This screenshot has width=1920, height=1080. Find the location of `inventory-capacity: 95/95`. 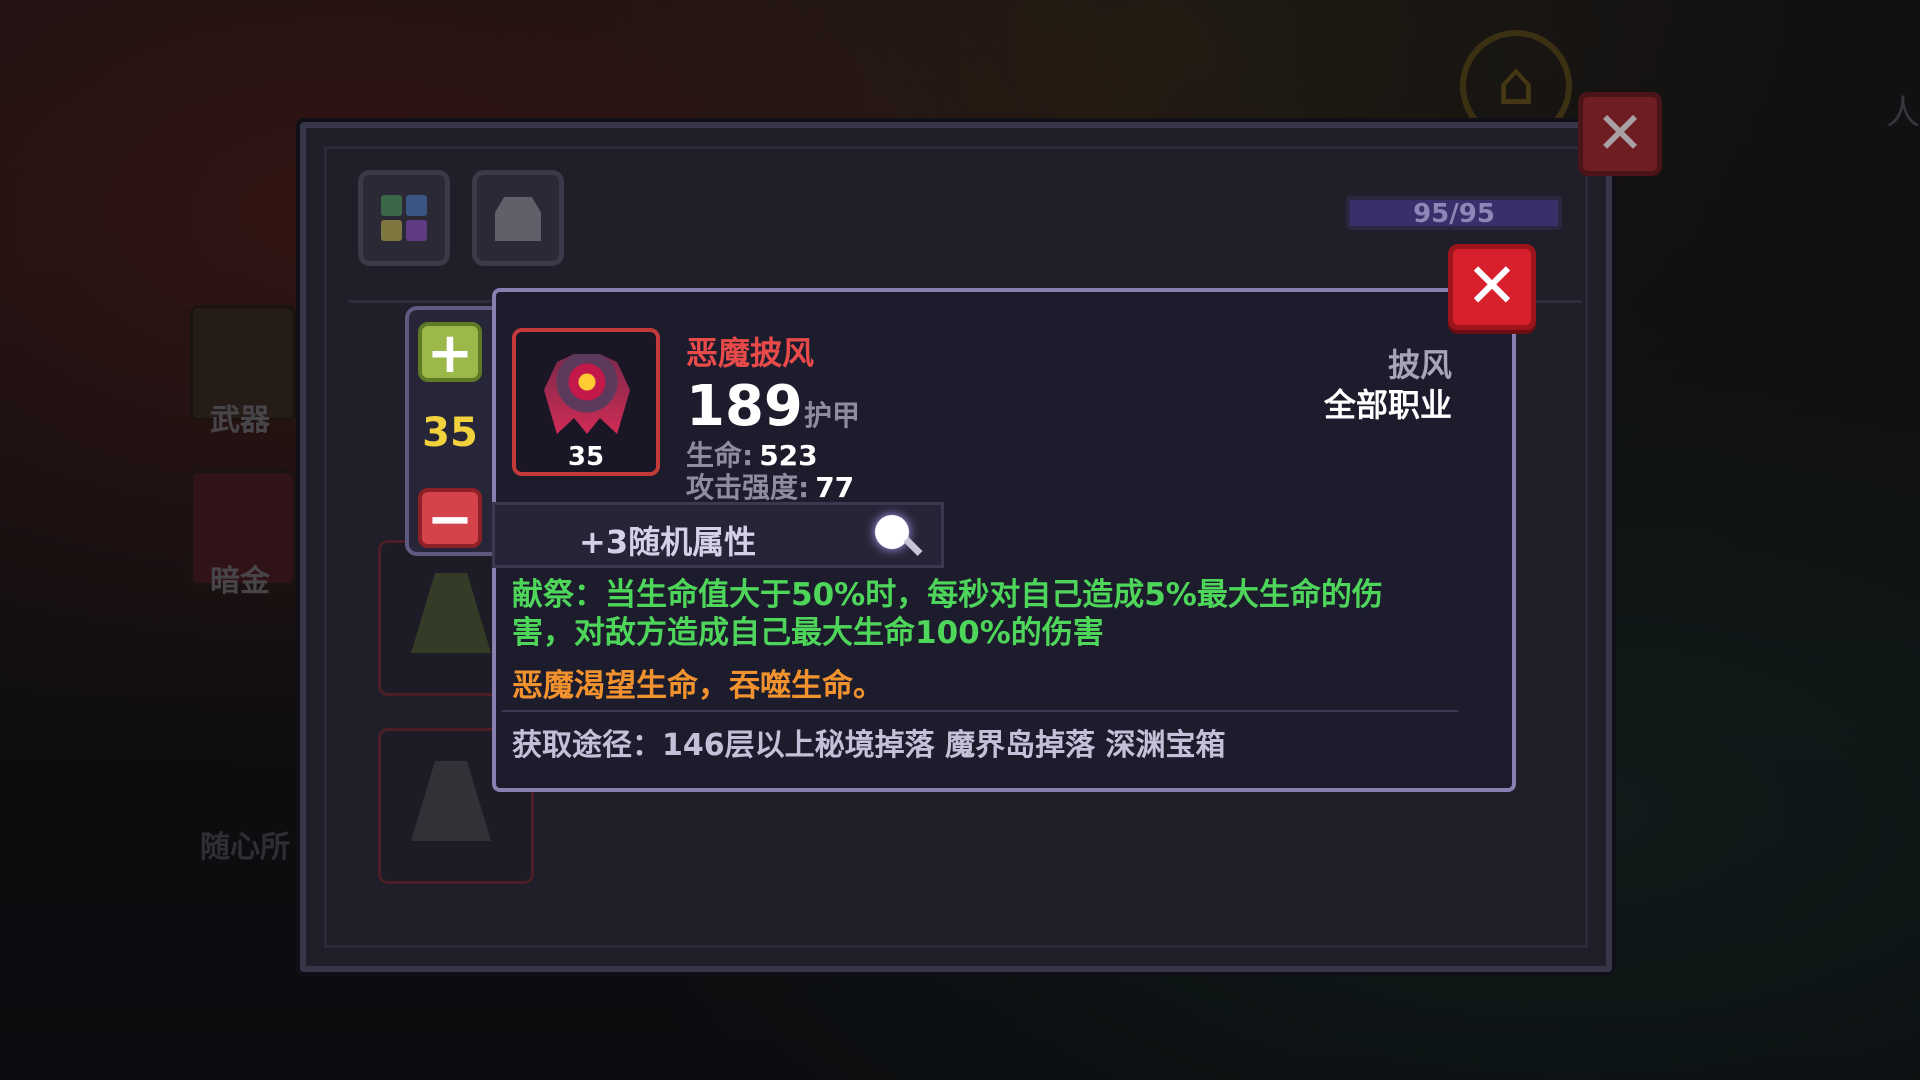

inventory-capacity: 95/95 is located at coordinates (1454, 213).